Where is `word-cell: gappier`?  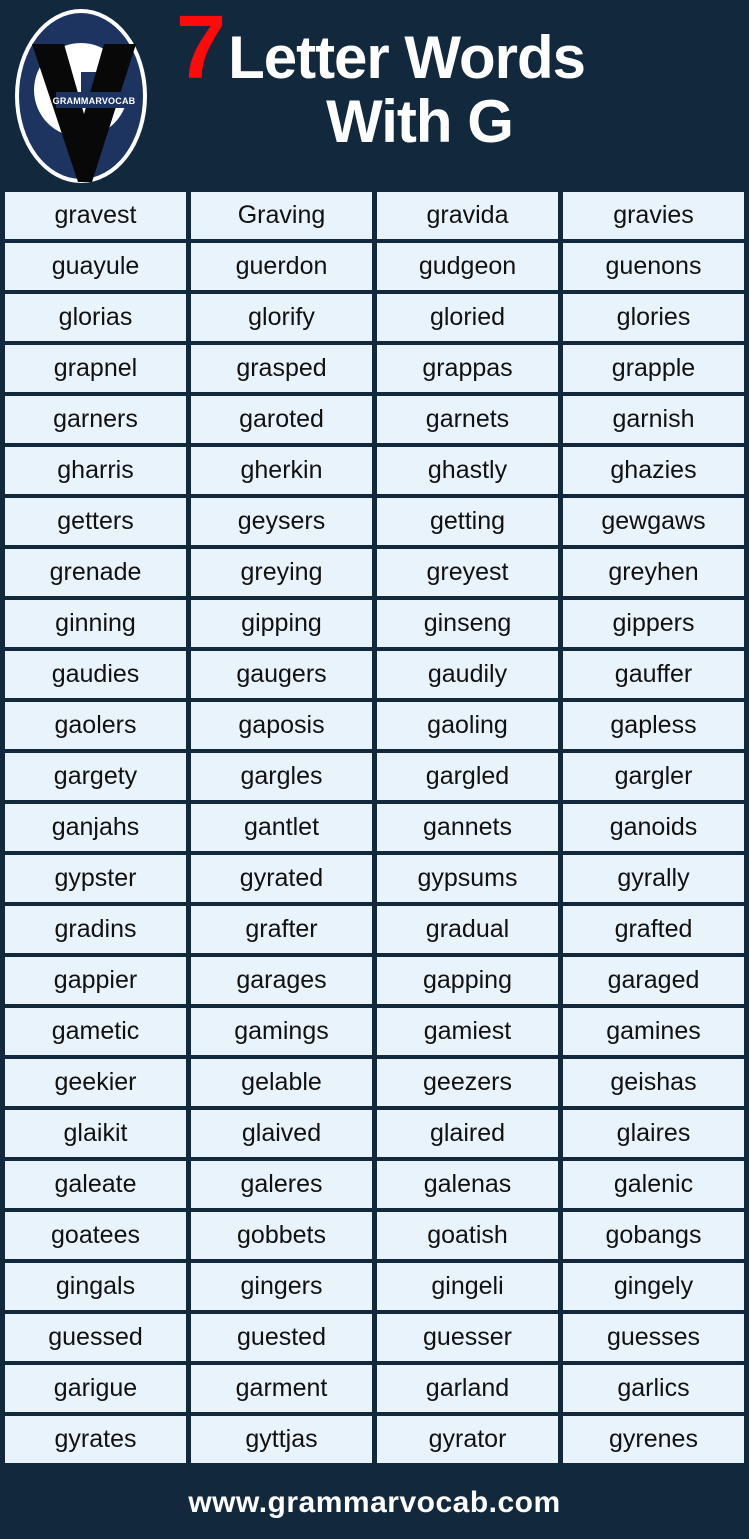
word-cell: gappier is located at coordinates (95, 980).